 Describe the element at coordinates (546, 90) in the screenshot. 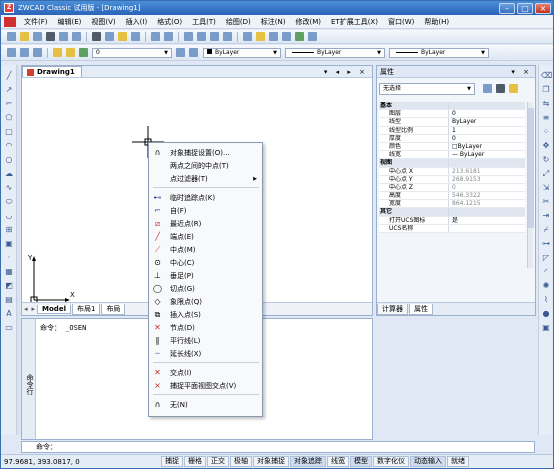

I see `copy-object-icon: ❐` at that location.